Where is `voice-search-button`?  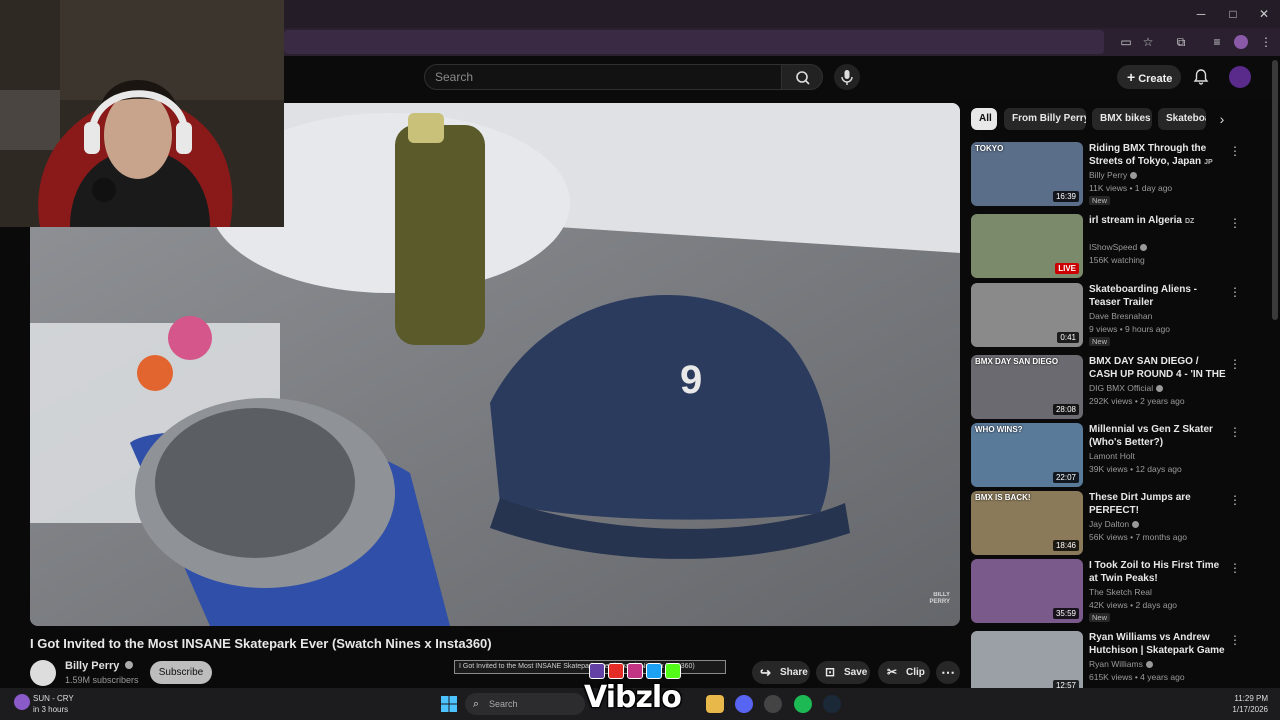 voice-search-button is located at coordinates (847, 77).